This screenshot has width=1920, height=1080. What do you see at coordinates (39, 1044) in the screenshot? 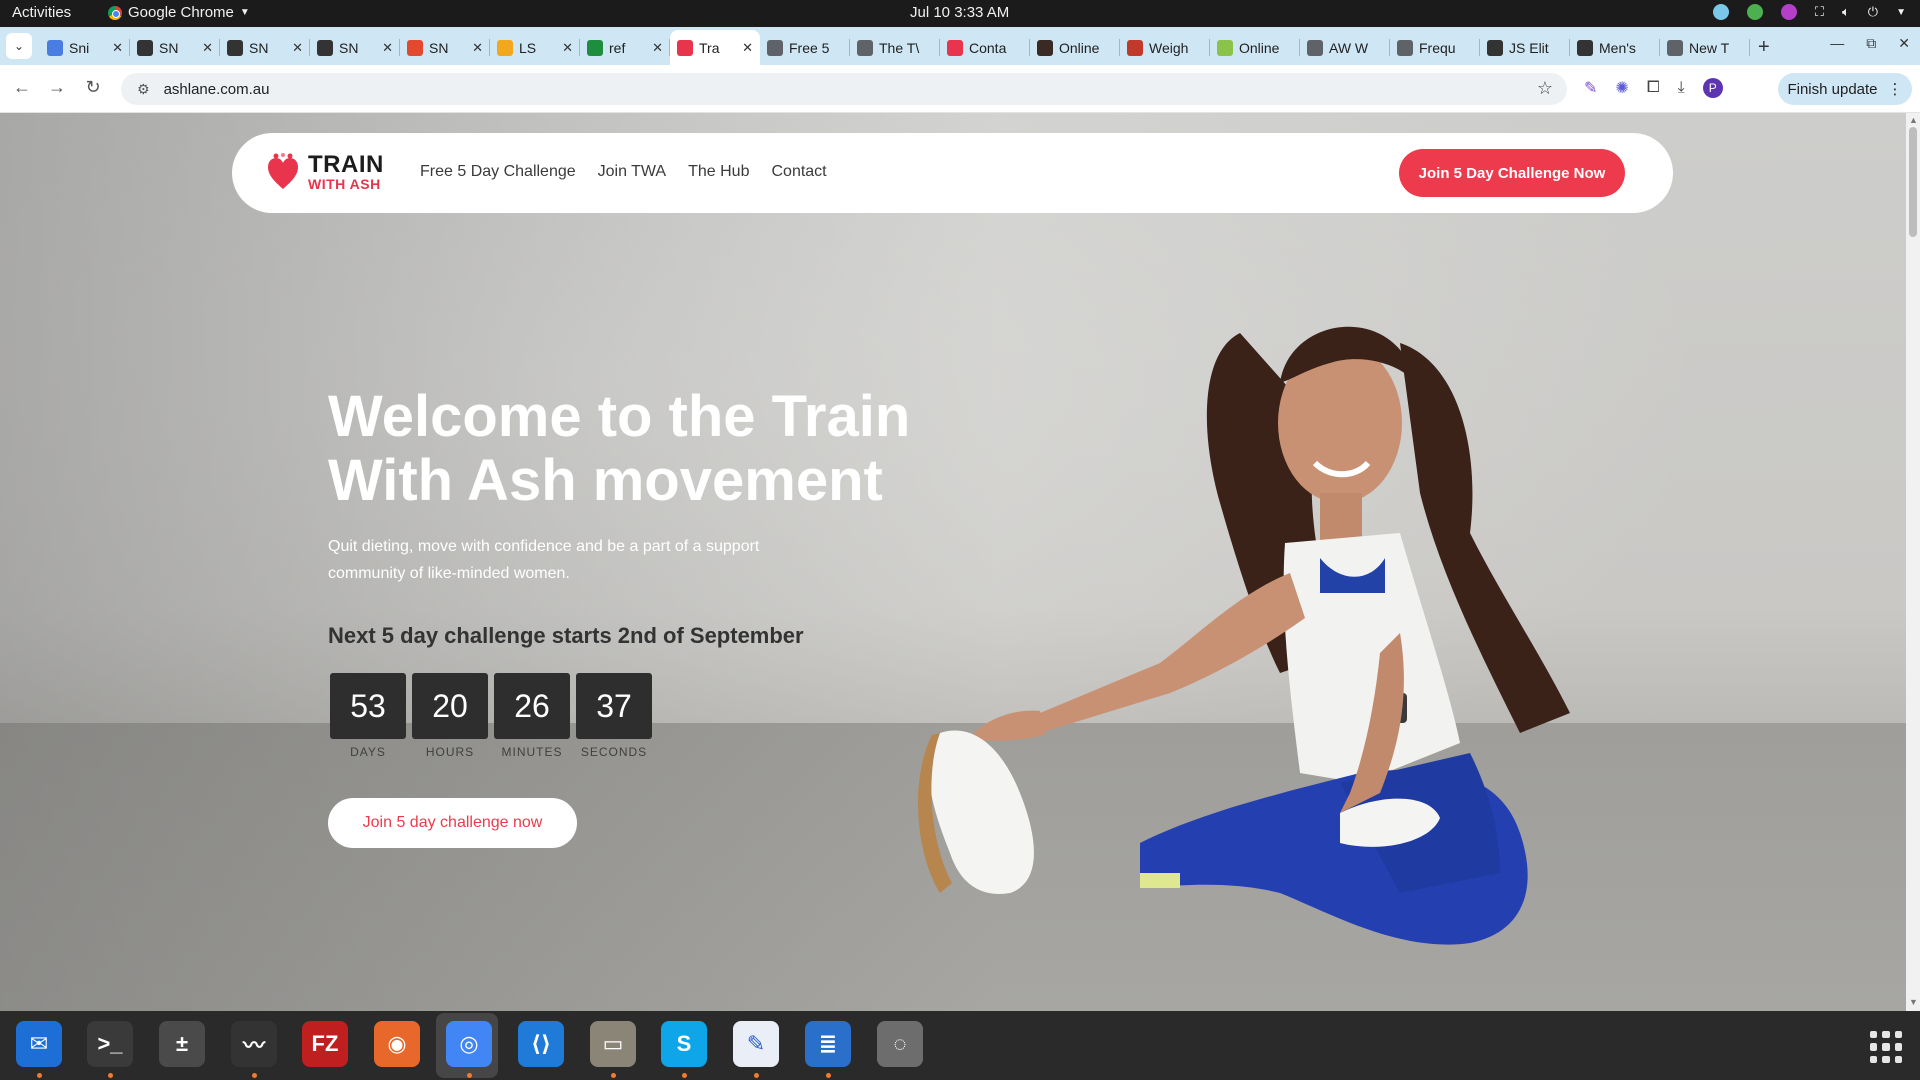
I see `thunderbird-icon: ✉` at bounding box center [39, 1044].